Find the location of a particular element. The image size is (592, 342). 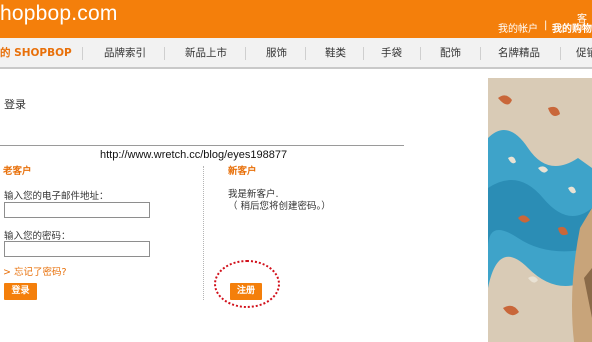

column-divider is located at coordinates (203, 233).